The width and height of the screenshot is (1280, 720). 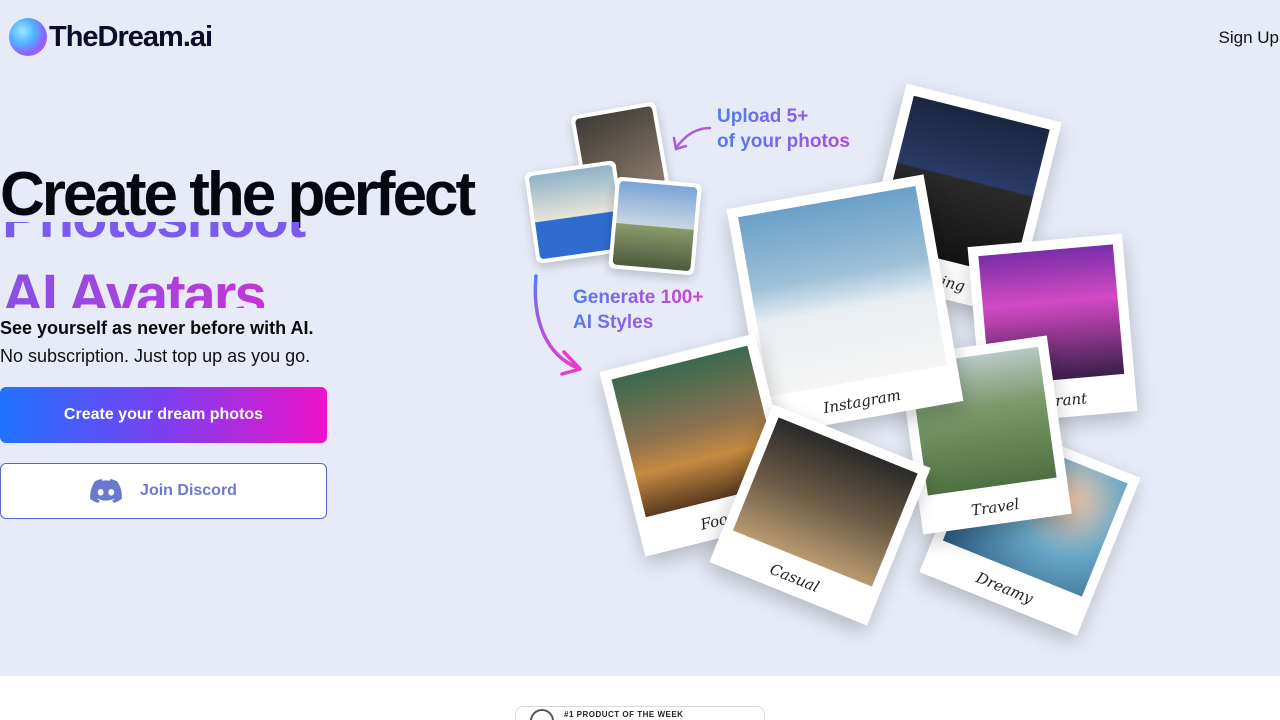 What do you see at coordinates (542, 714) in the screenshot?
I see `product-hunt-icon` at bounding box center [542, 714].